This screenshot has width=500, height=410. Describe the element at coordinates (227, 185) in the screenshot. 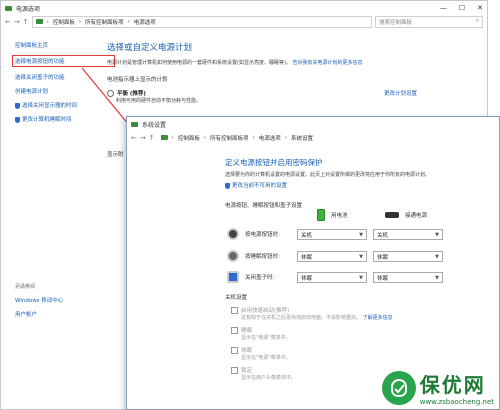

I see `shield-icon` at that location.